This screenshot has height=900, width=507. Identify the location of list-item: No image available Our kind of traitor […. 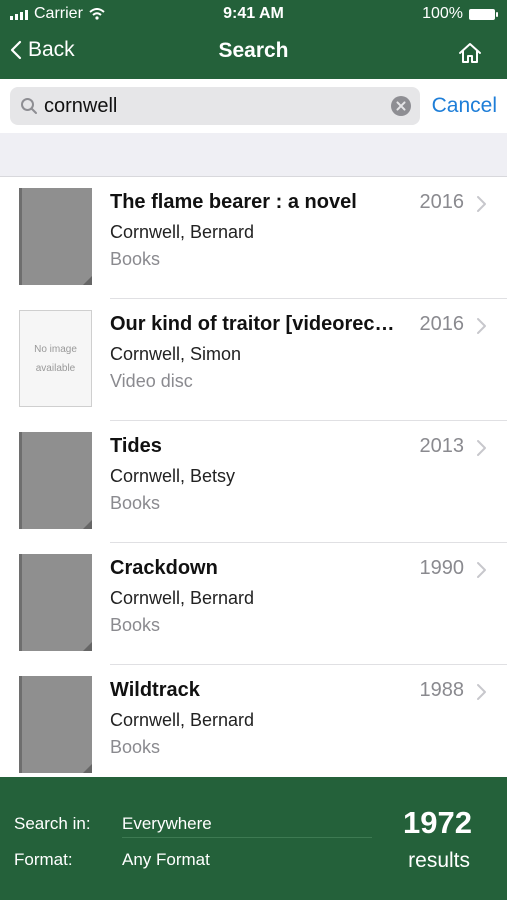
(253, 360).